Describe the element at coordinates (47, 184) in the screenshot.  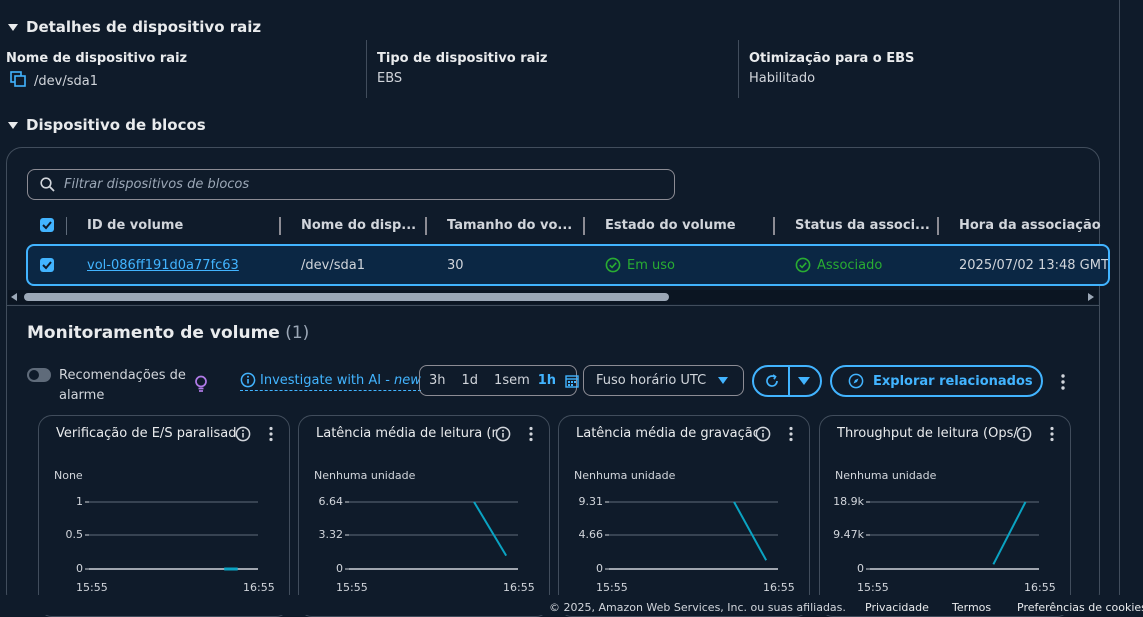
I see `search-icon` at that location.